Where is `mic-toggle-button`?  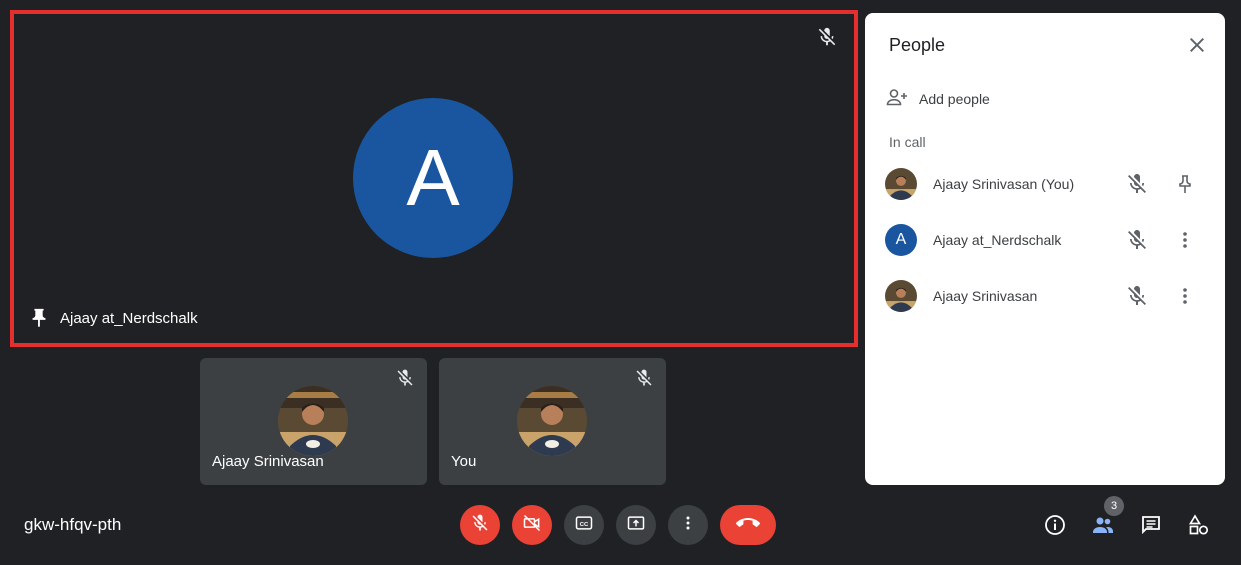 mic-toggle-button is located at coordinates (480, 525).